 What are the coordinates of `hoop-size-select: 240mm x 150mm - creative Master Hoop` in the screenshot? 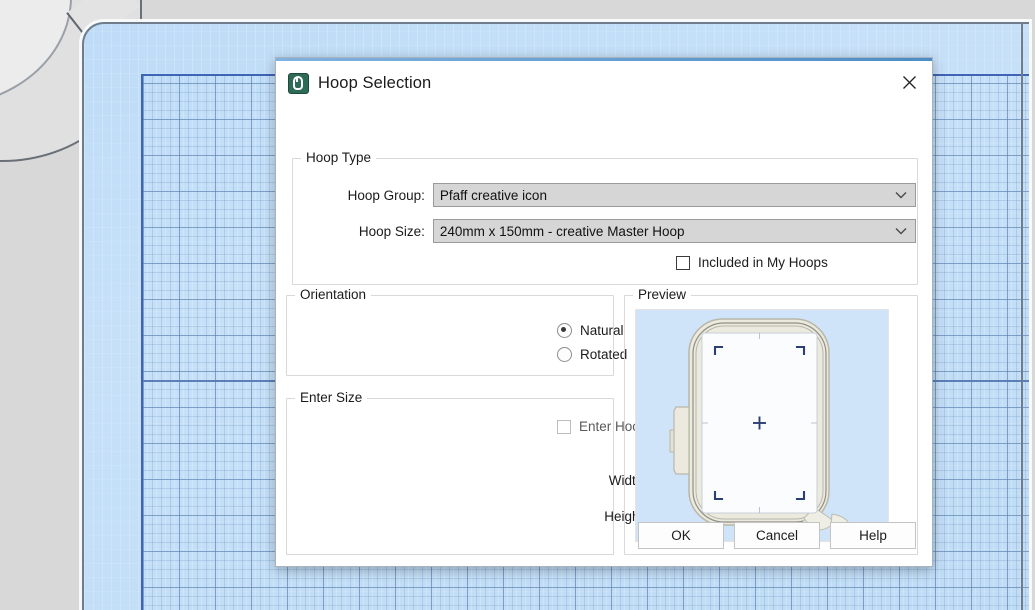 It's located at (674, 231).